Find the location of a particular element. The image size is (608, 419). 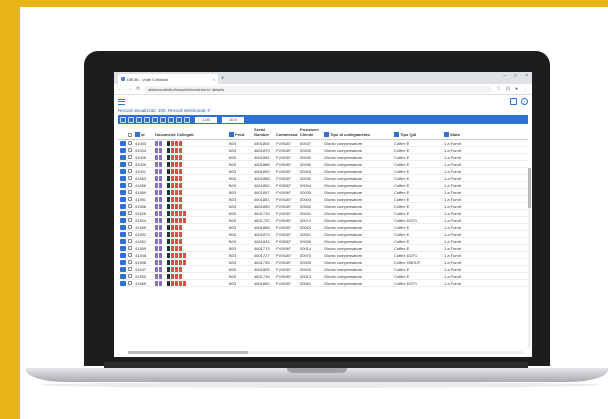

kebab-menu-icon: ⋮ is located at coordinates (525, 89).